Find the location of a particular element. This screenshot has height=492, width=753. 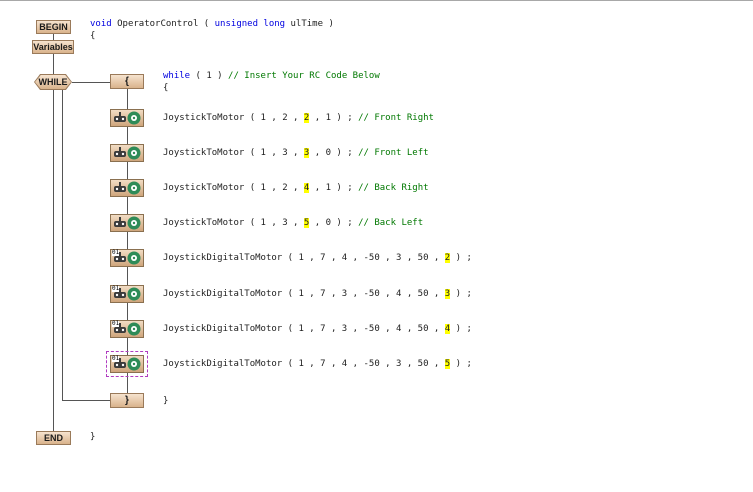

code-comment: // Front Left is located at coordinates (393, 153).